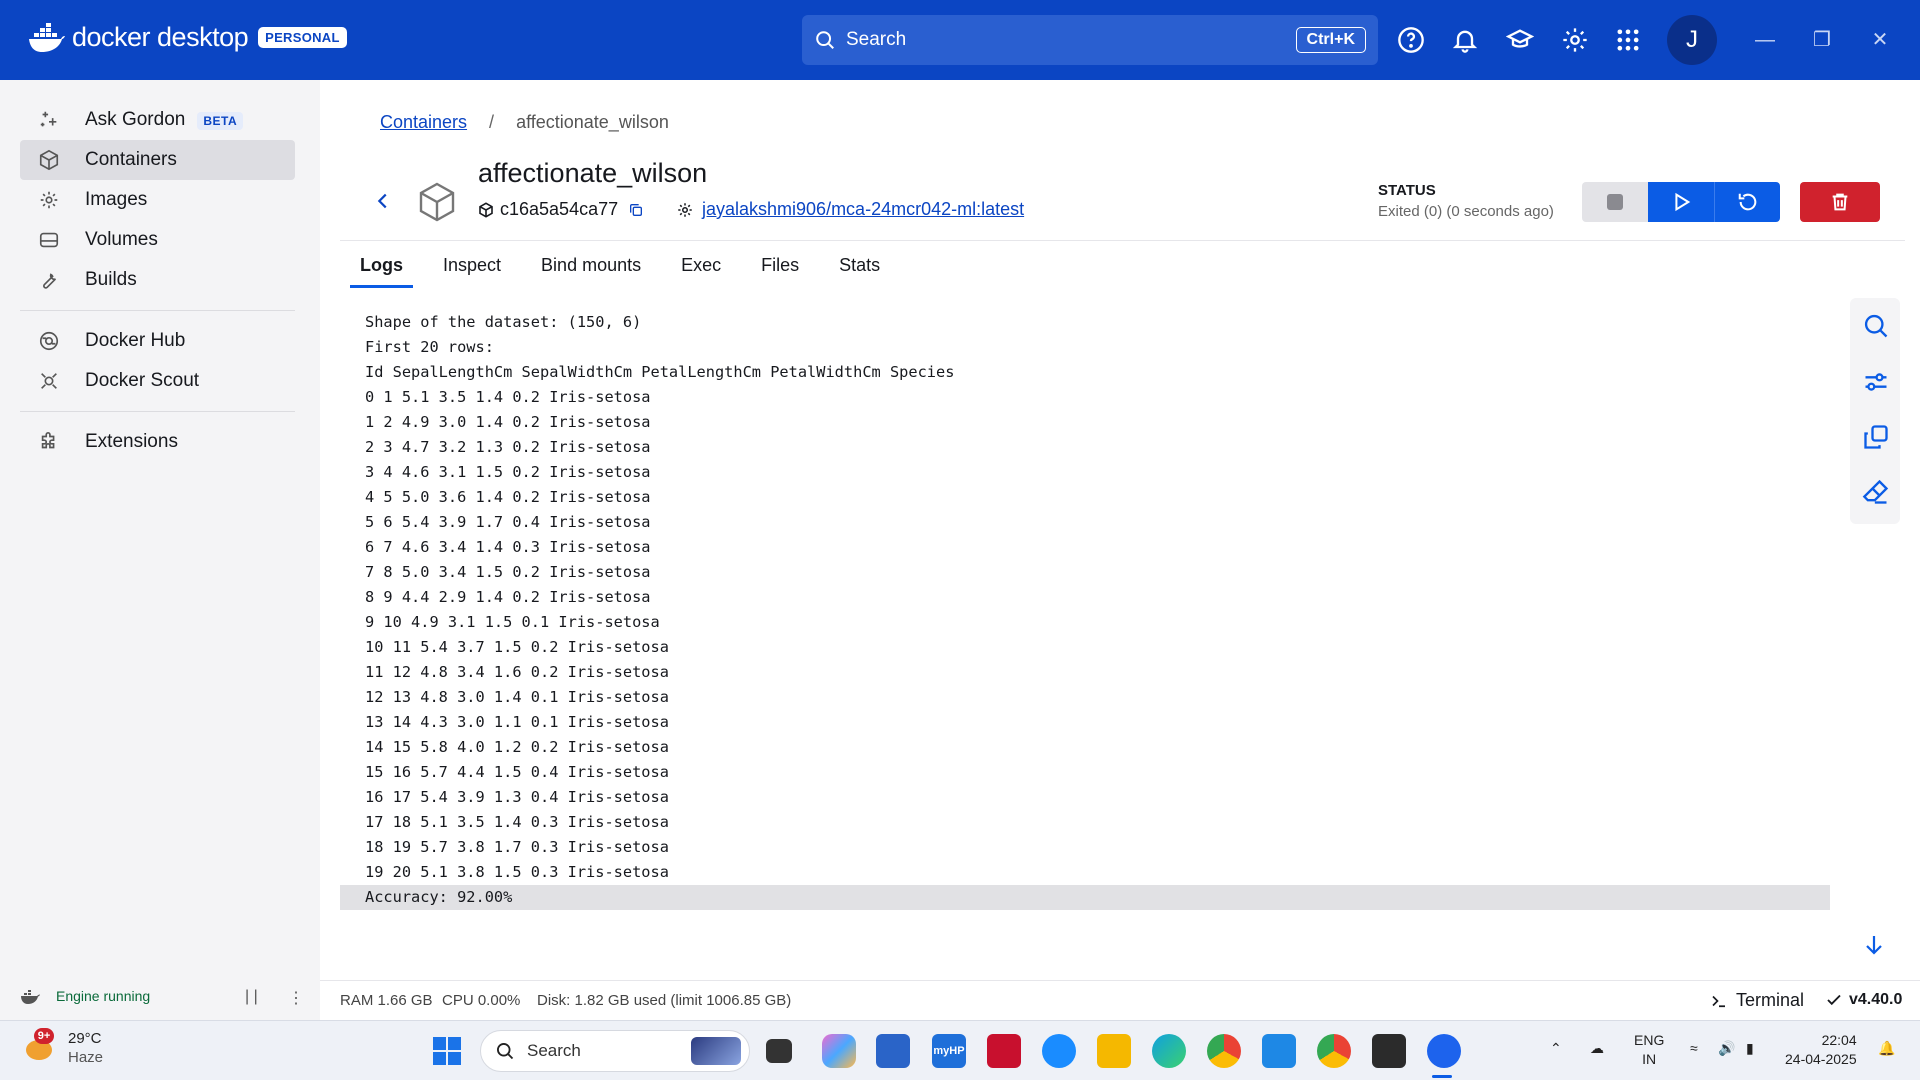 This screenshot has width=1920, height=1080. What do you see at coordinates (1649, 1050) in the screenshot?
I see `language-indicator: ENG IN` at bounding box center [1649, 1050].